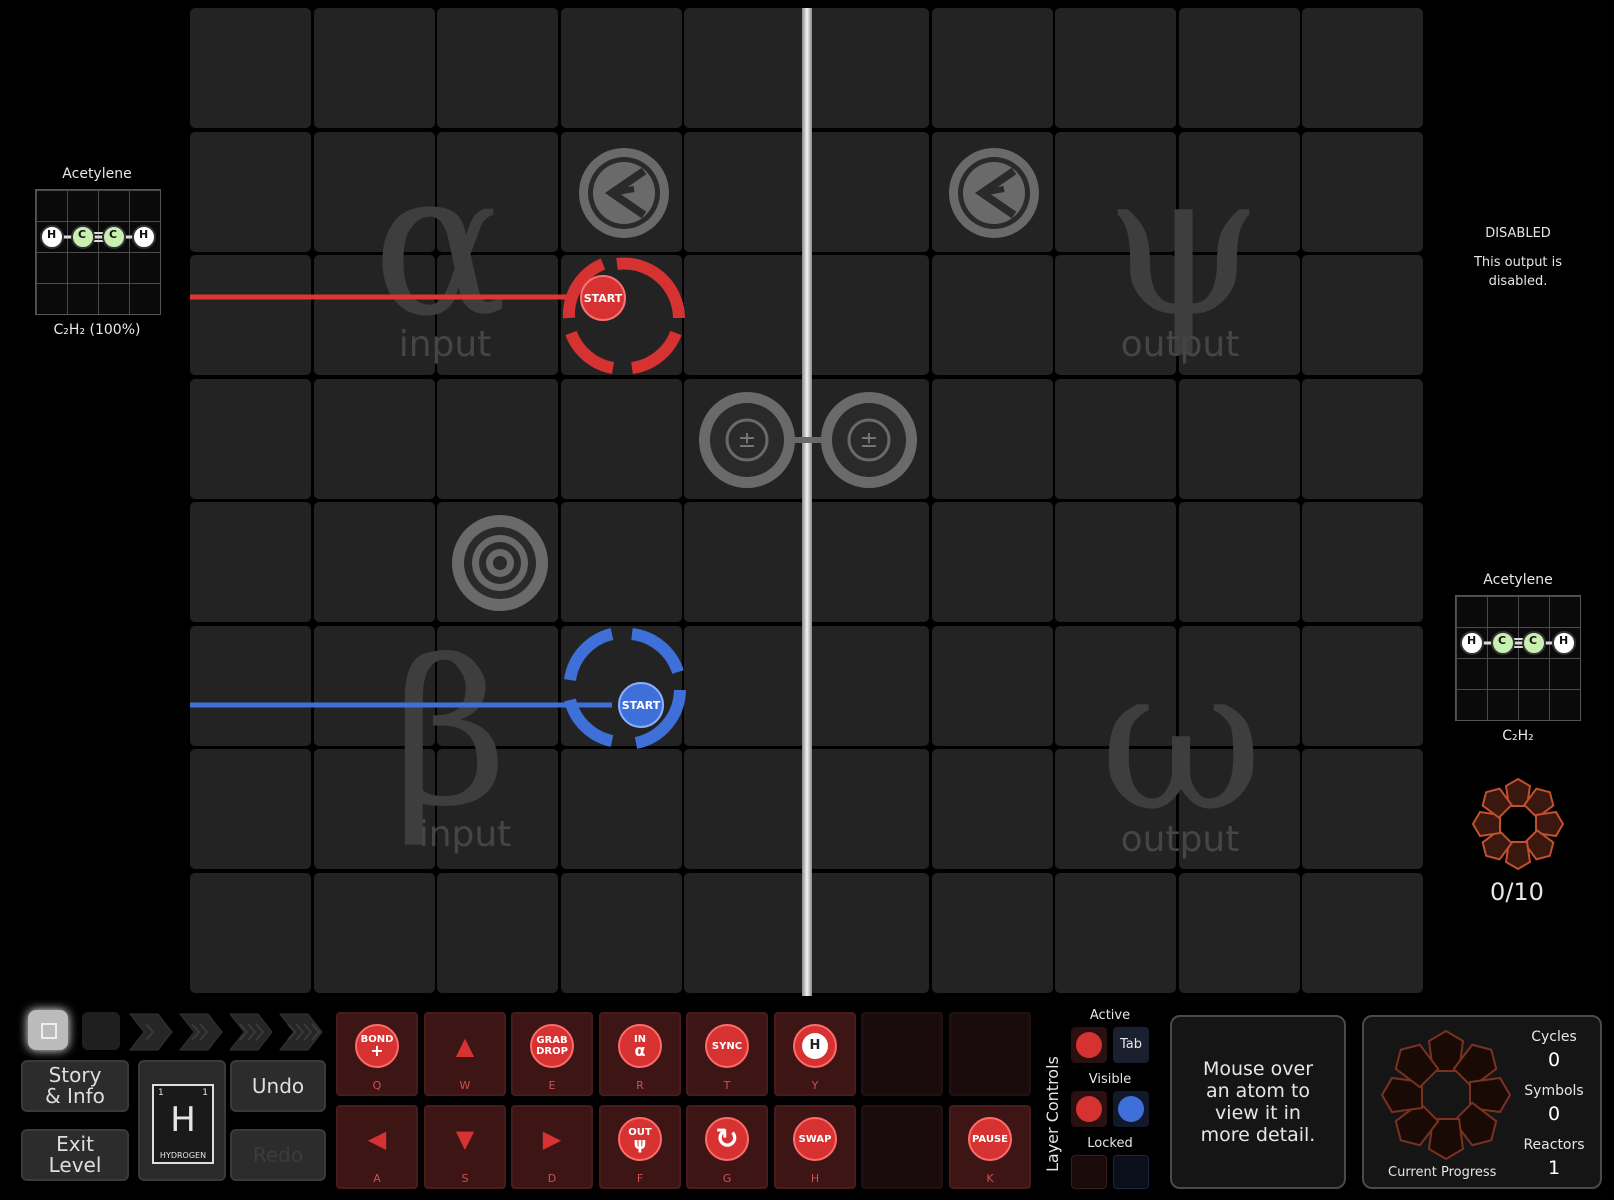 This screenshot has width=1614, height=1200. Describe the element at coordinates (1089, 1045) in the screenshot. I see `active-red-layer` at that location.